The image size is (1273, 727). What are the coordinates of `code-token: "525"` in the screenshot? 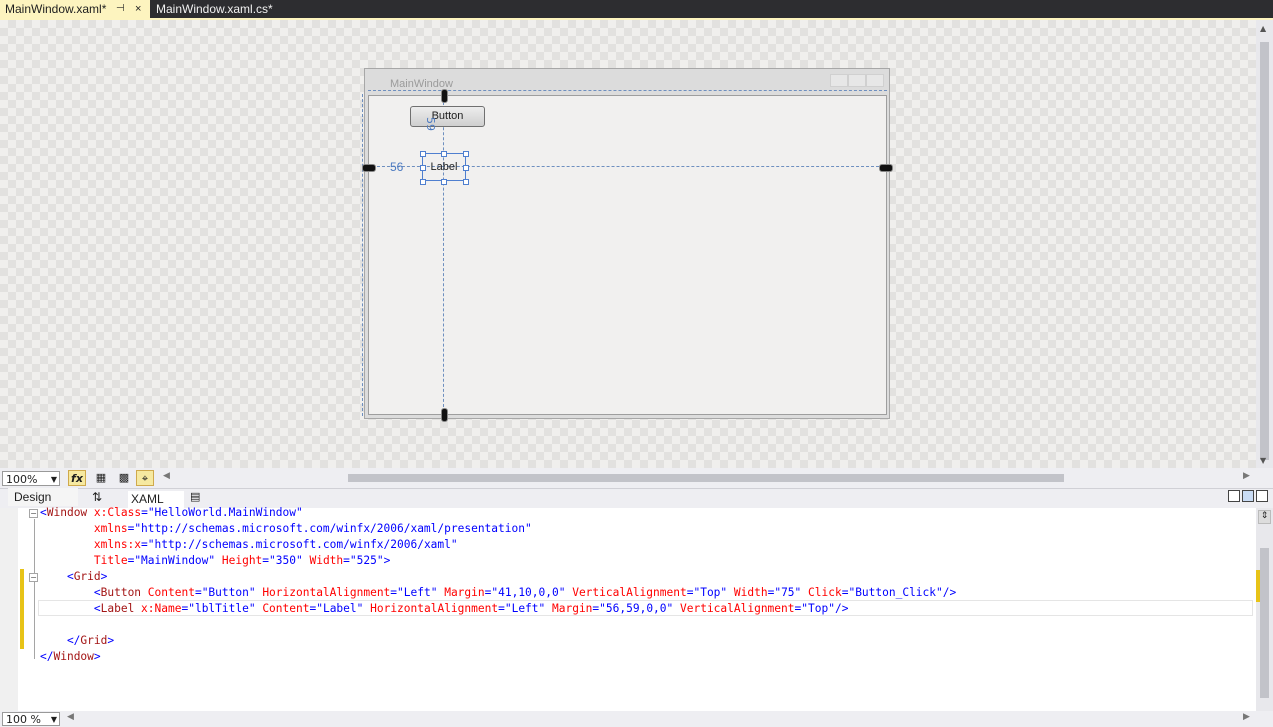 It's located at (366, 560).